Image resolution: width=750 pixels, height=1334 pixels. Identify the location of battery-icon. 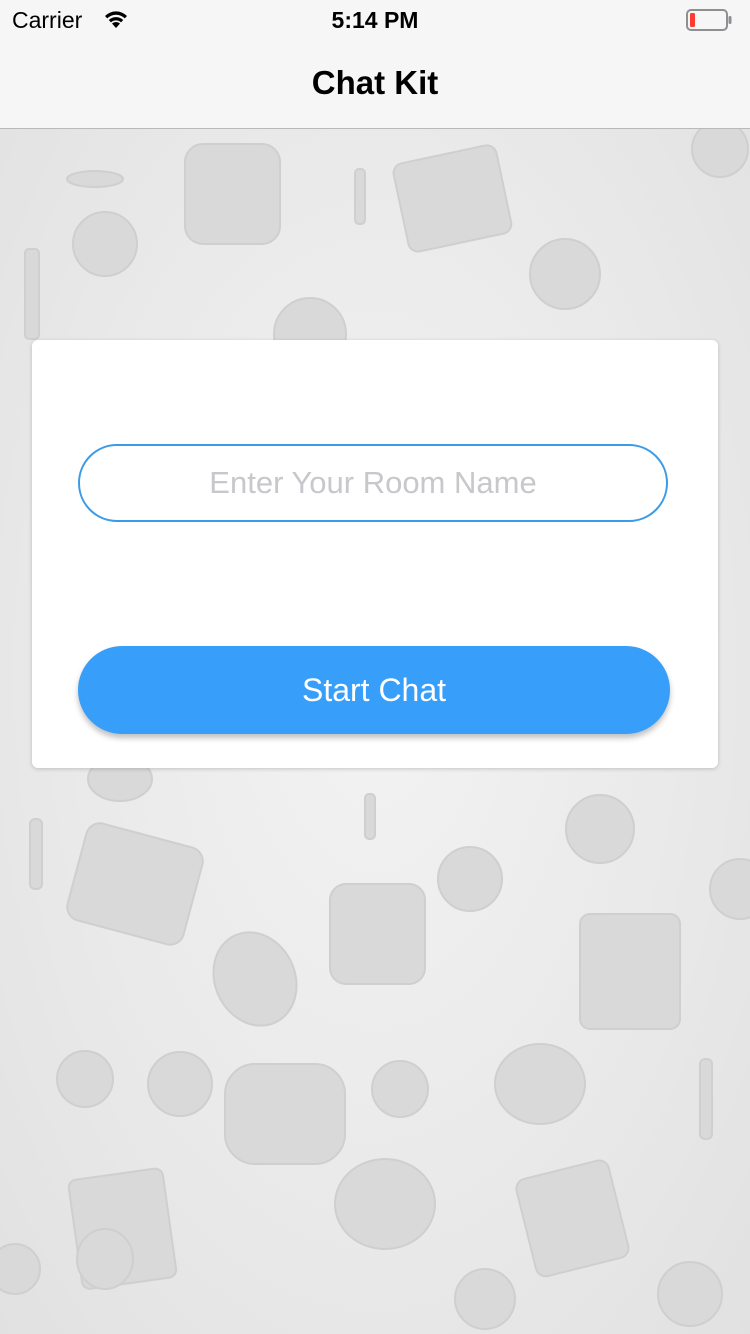
(709, 20).